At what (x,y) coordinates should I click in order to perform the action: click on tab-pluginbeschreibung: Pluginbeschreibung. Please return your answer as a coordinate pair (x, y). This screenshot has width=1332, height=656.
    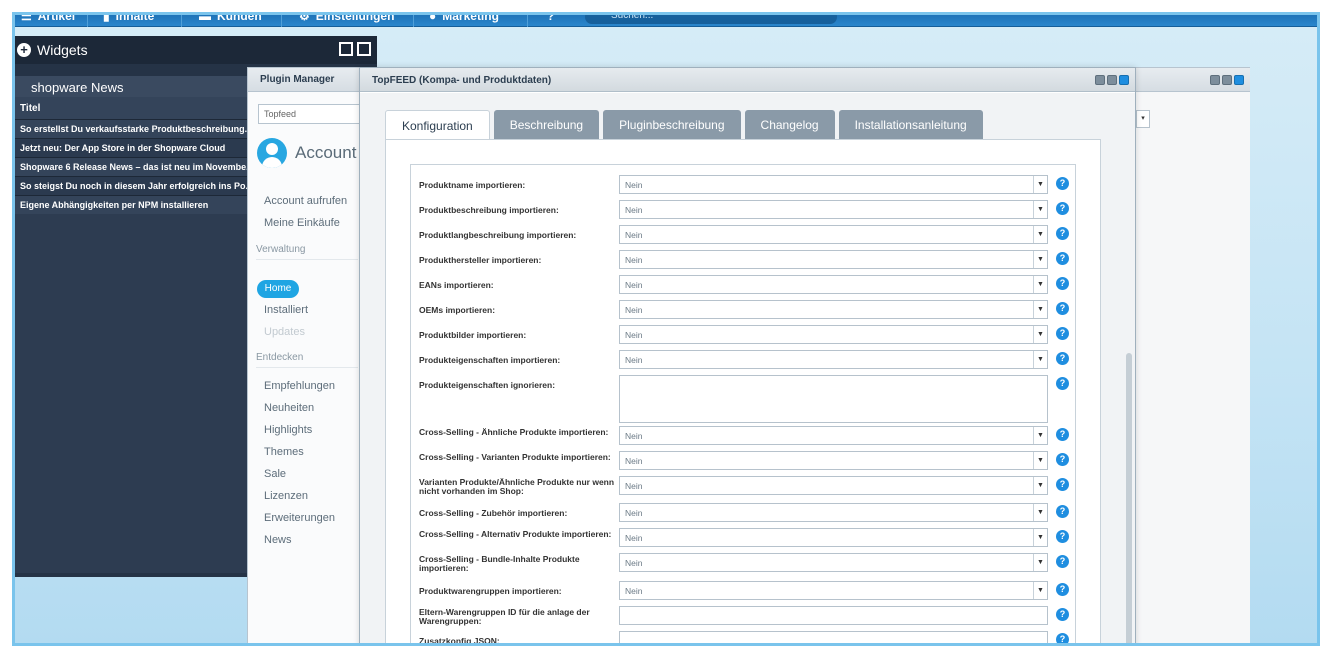
    Looking at the image, I should click on (672, 124).